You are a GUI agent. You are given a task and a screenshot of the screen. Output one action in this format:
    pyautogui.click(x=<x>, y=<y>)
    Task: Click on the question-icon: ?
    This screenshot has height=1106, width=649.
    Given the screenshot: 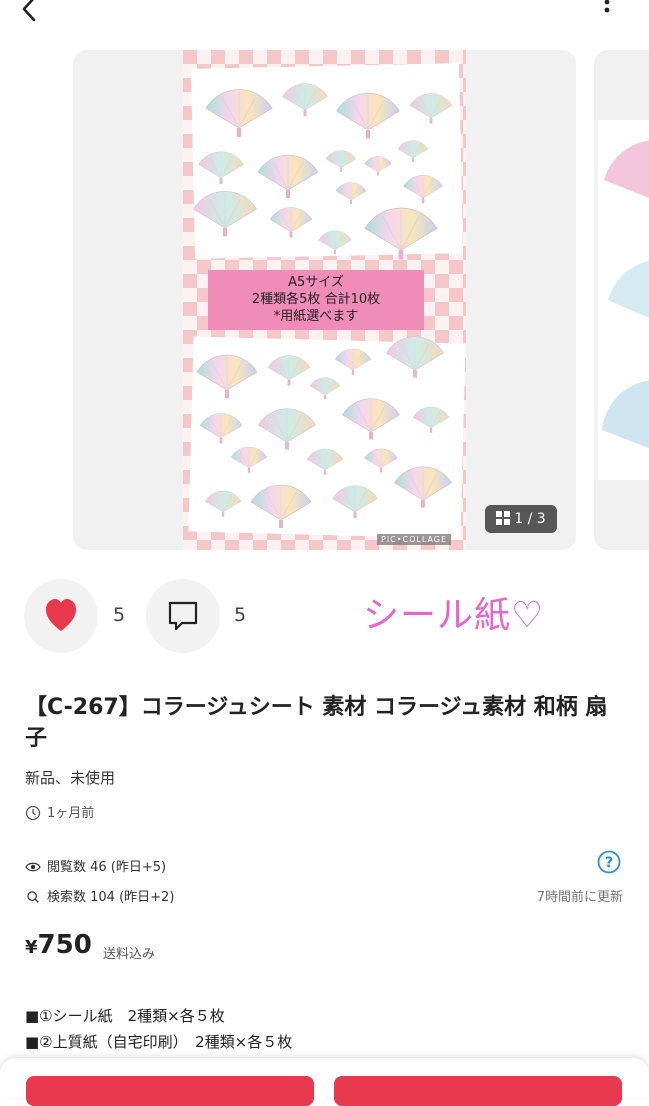 What is the action you would take?
    pyautogui.click(x=609, y=862)
    